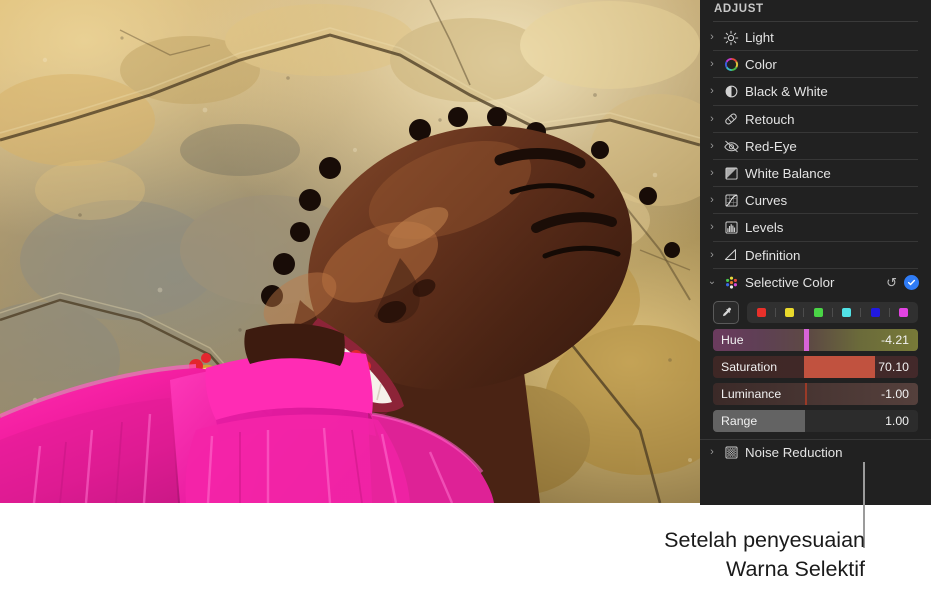 The image size is (931, 601). I want to click on color-wheel-icon, so click(731, 65).